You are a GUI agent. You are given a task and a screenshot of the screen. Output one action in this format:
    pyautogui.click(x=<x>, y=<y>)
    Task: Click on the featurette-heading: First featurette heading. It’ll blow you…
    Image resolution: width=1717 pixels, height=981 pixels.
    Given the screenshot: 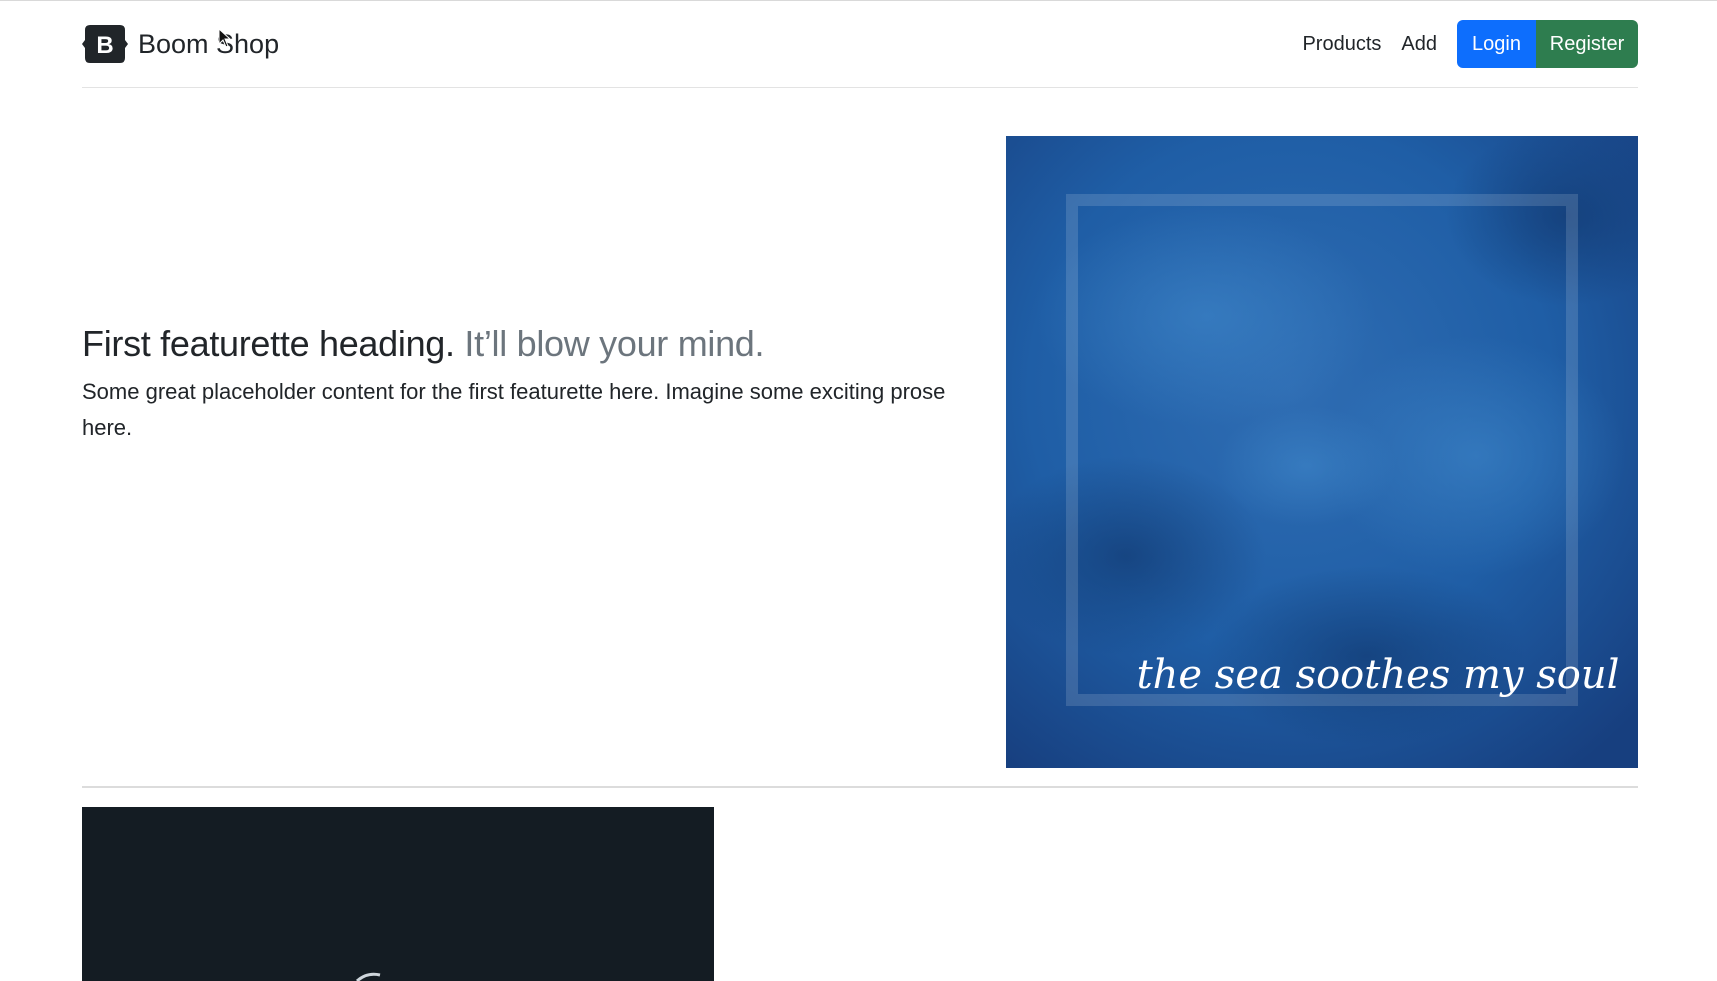 What is the action you would take?
    pyautogui.click(x=522, y=344)
    